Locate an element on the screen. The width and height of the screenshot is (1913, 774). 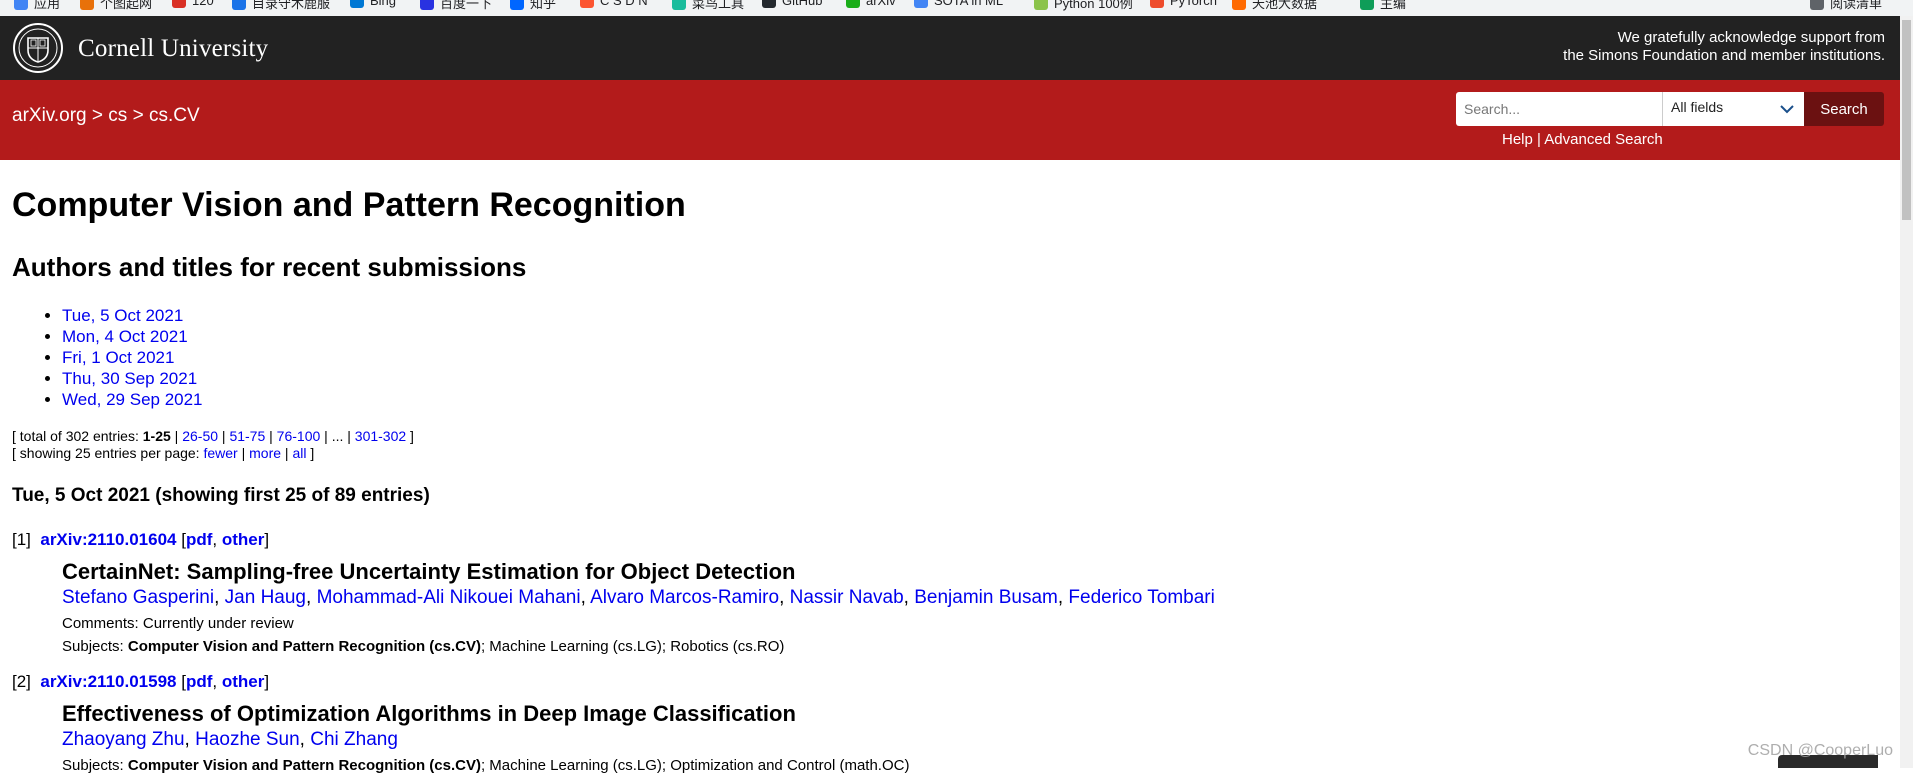
bookmark-item: 120 is located at coordinates (193, 4).